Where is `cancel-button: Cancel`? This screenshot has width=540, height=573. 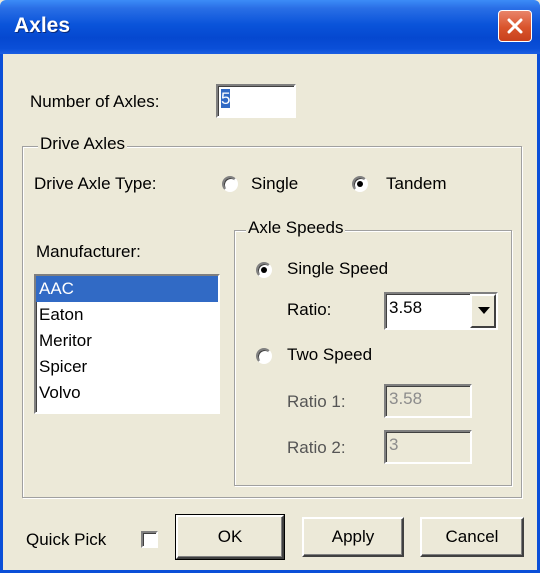
cancel-button: Cancel is located at coordinates (472, 537).